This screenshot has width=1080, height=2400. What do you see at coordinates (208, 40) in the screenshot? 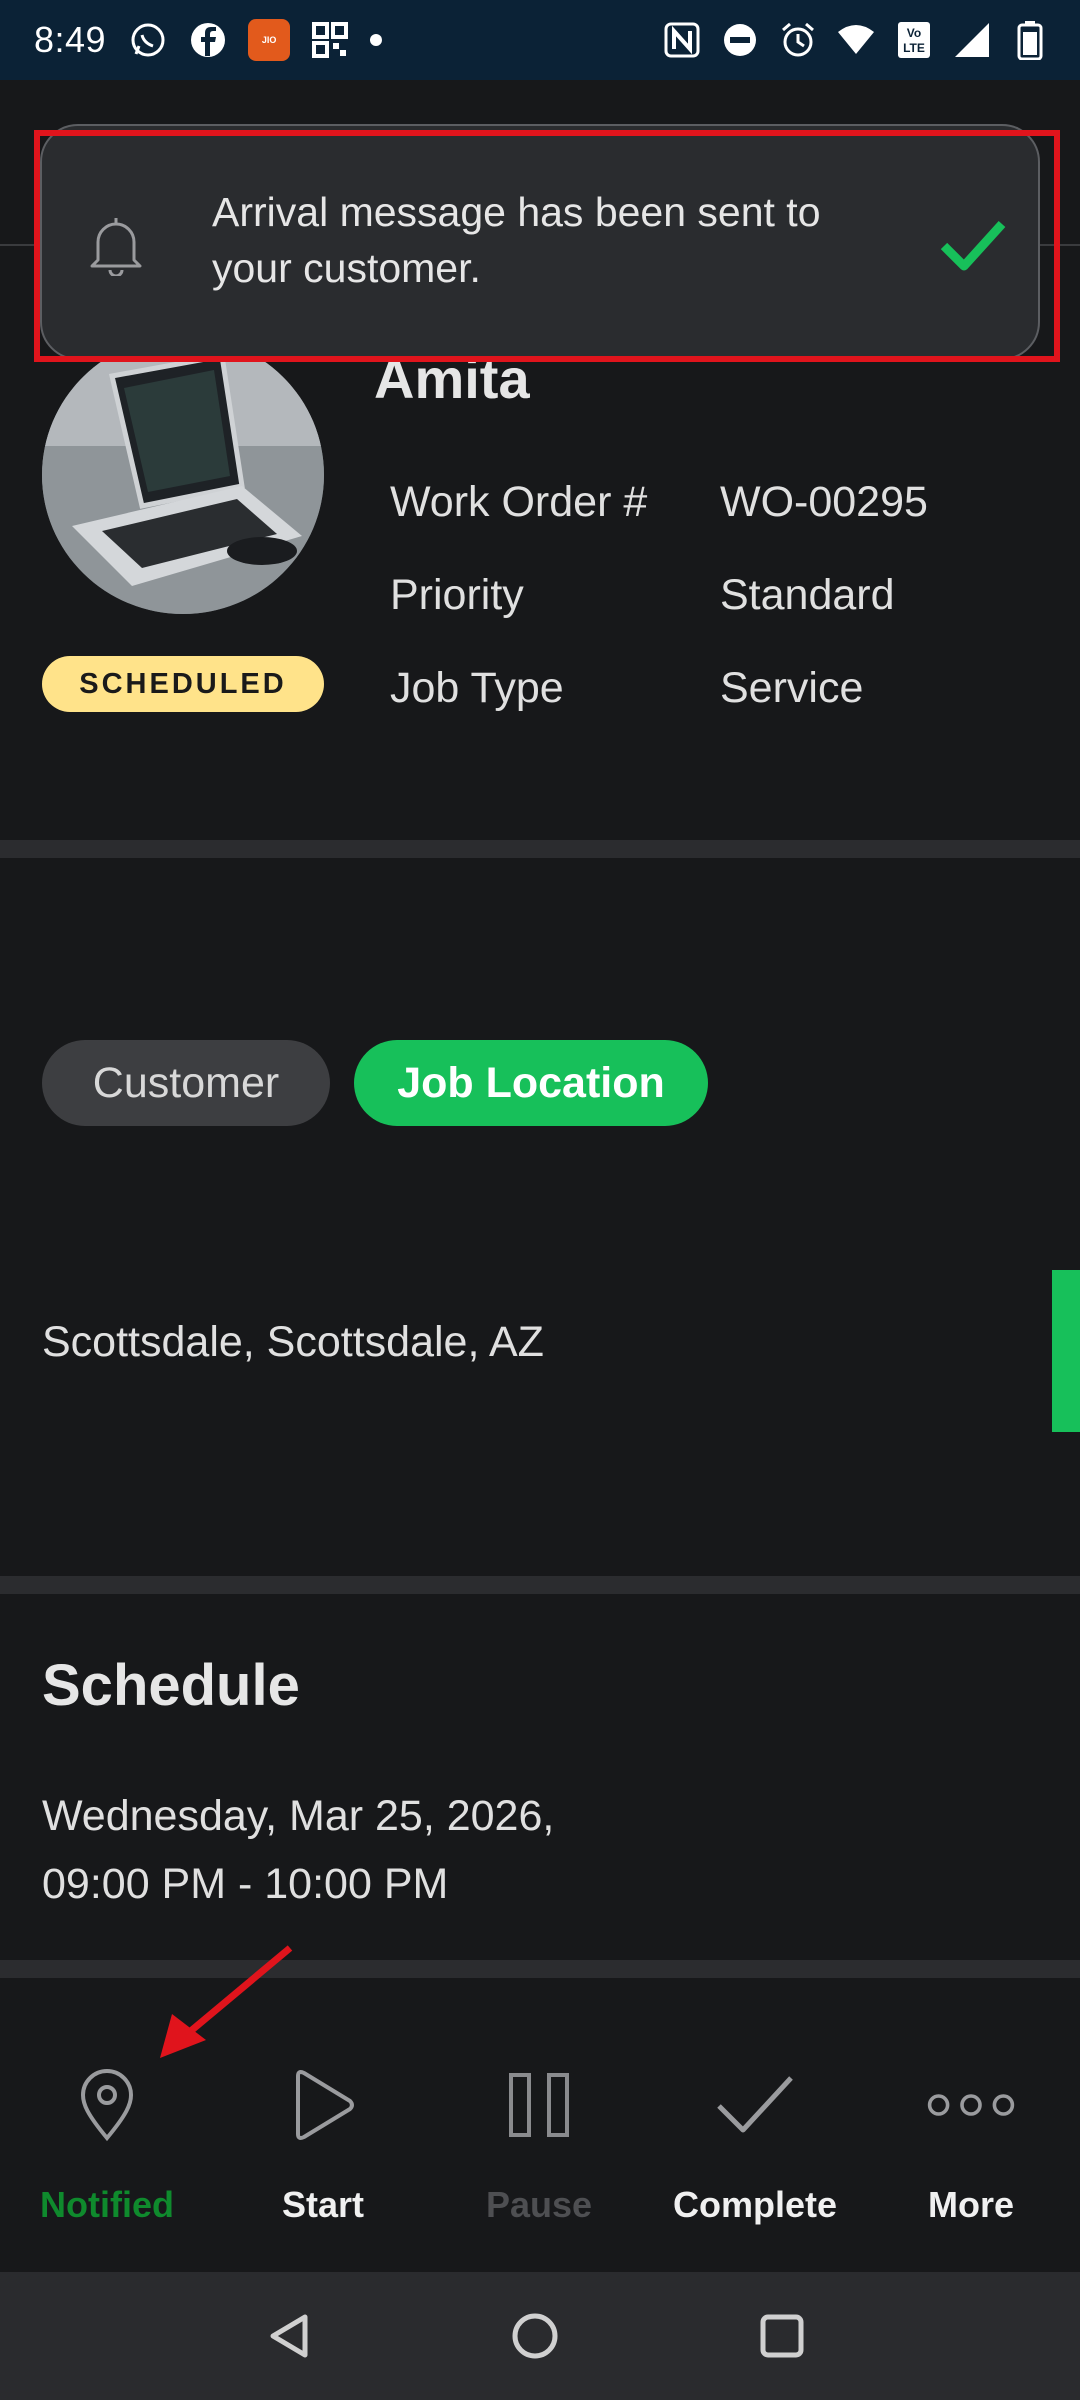
I see `facebook-icon` at bounding box center [208, 40].